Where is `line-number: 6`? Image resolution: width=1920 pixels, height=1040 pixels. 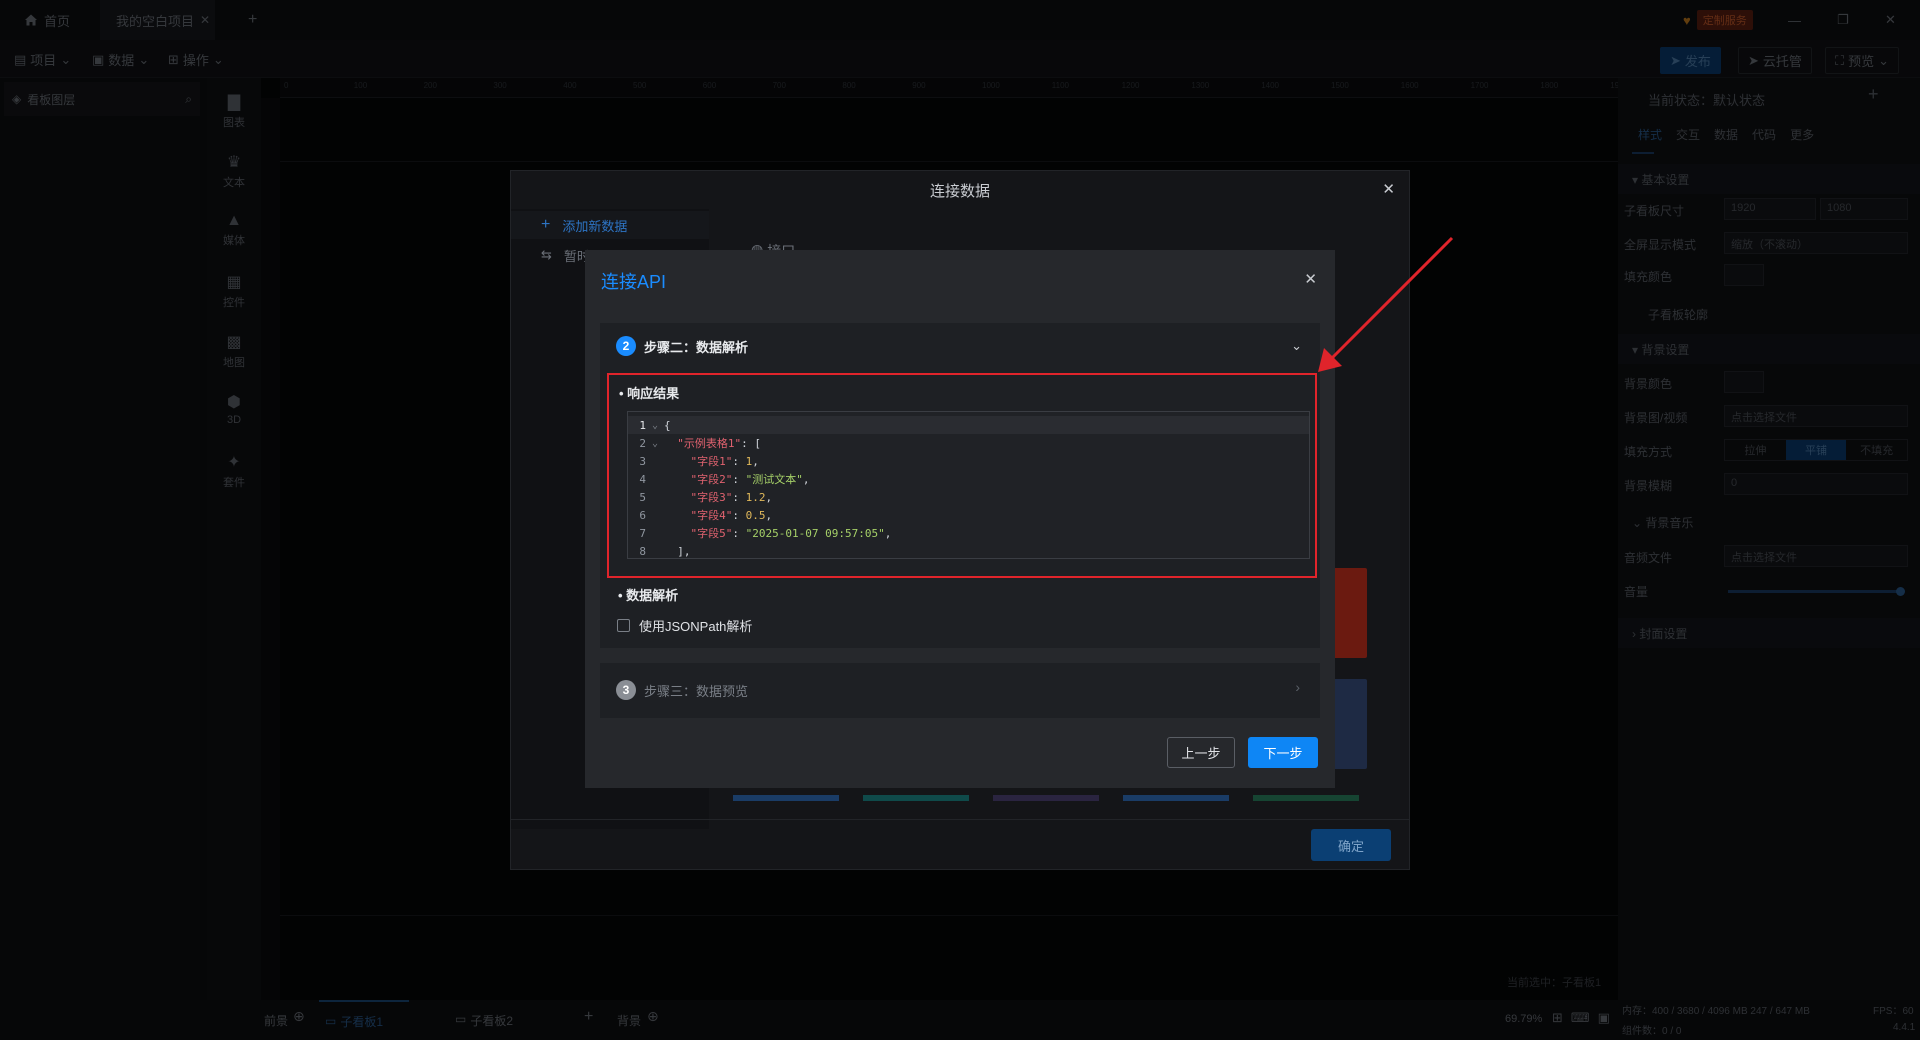 line-number: 6 is located at coordinates (642, 515).